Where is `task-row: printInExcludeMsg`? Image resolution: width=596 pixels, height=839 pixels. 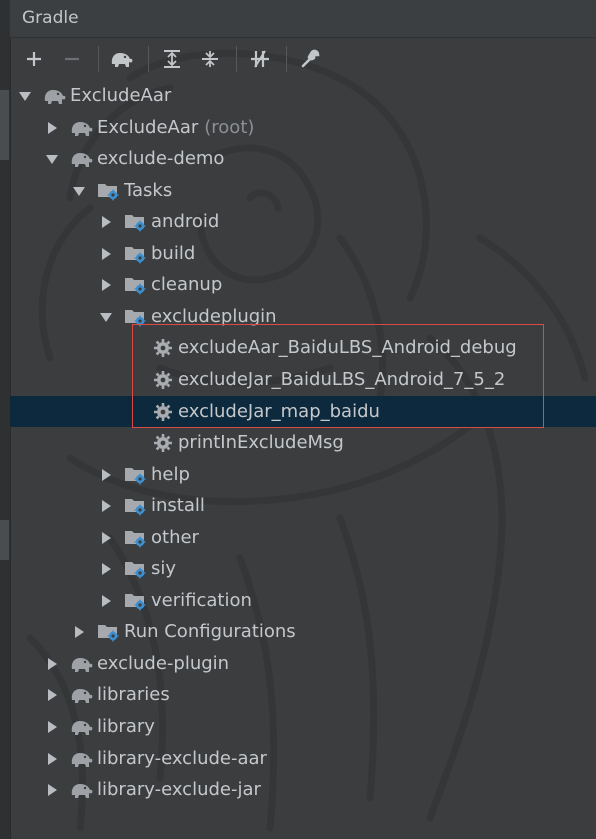 task-row: printInExcludeMsg is located at coordinates (303, 442).